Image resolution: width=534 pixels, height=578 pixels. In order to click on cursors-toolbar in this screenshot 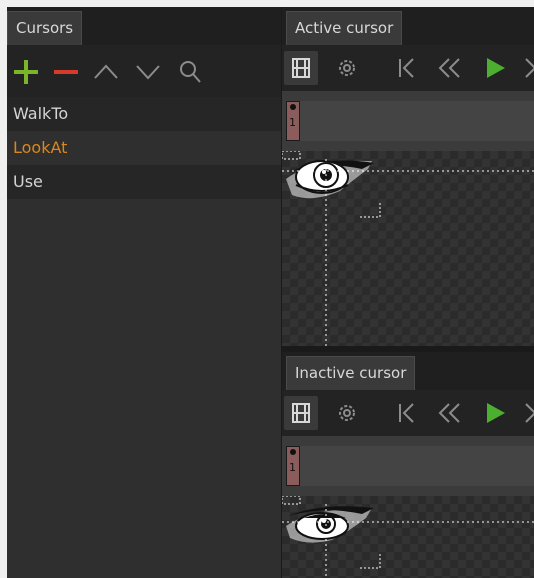, I will do `click(144, 71)`.